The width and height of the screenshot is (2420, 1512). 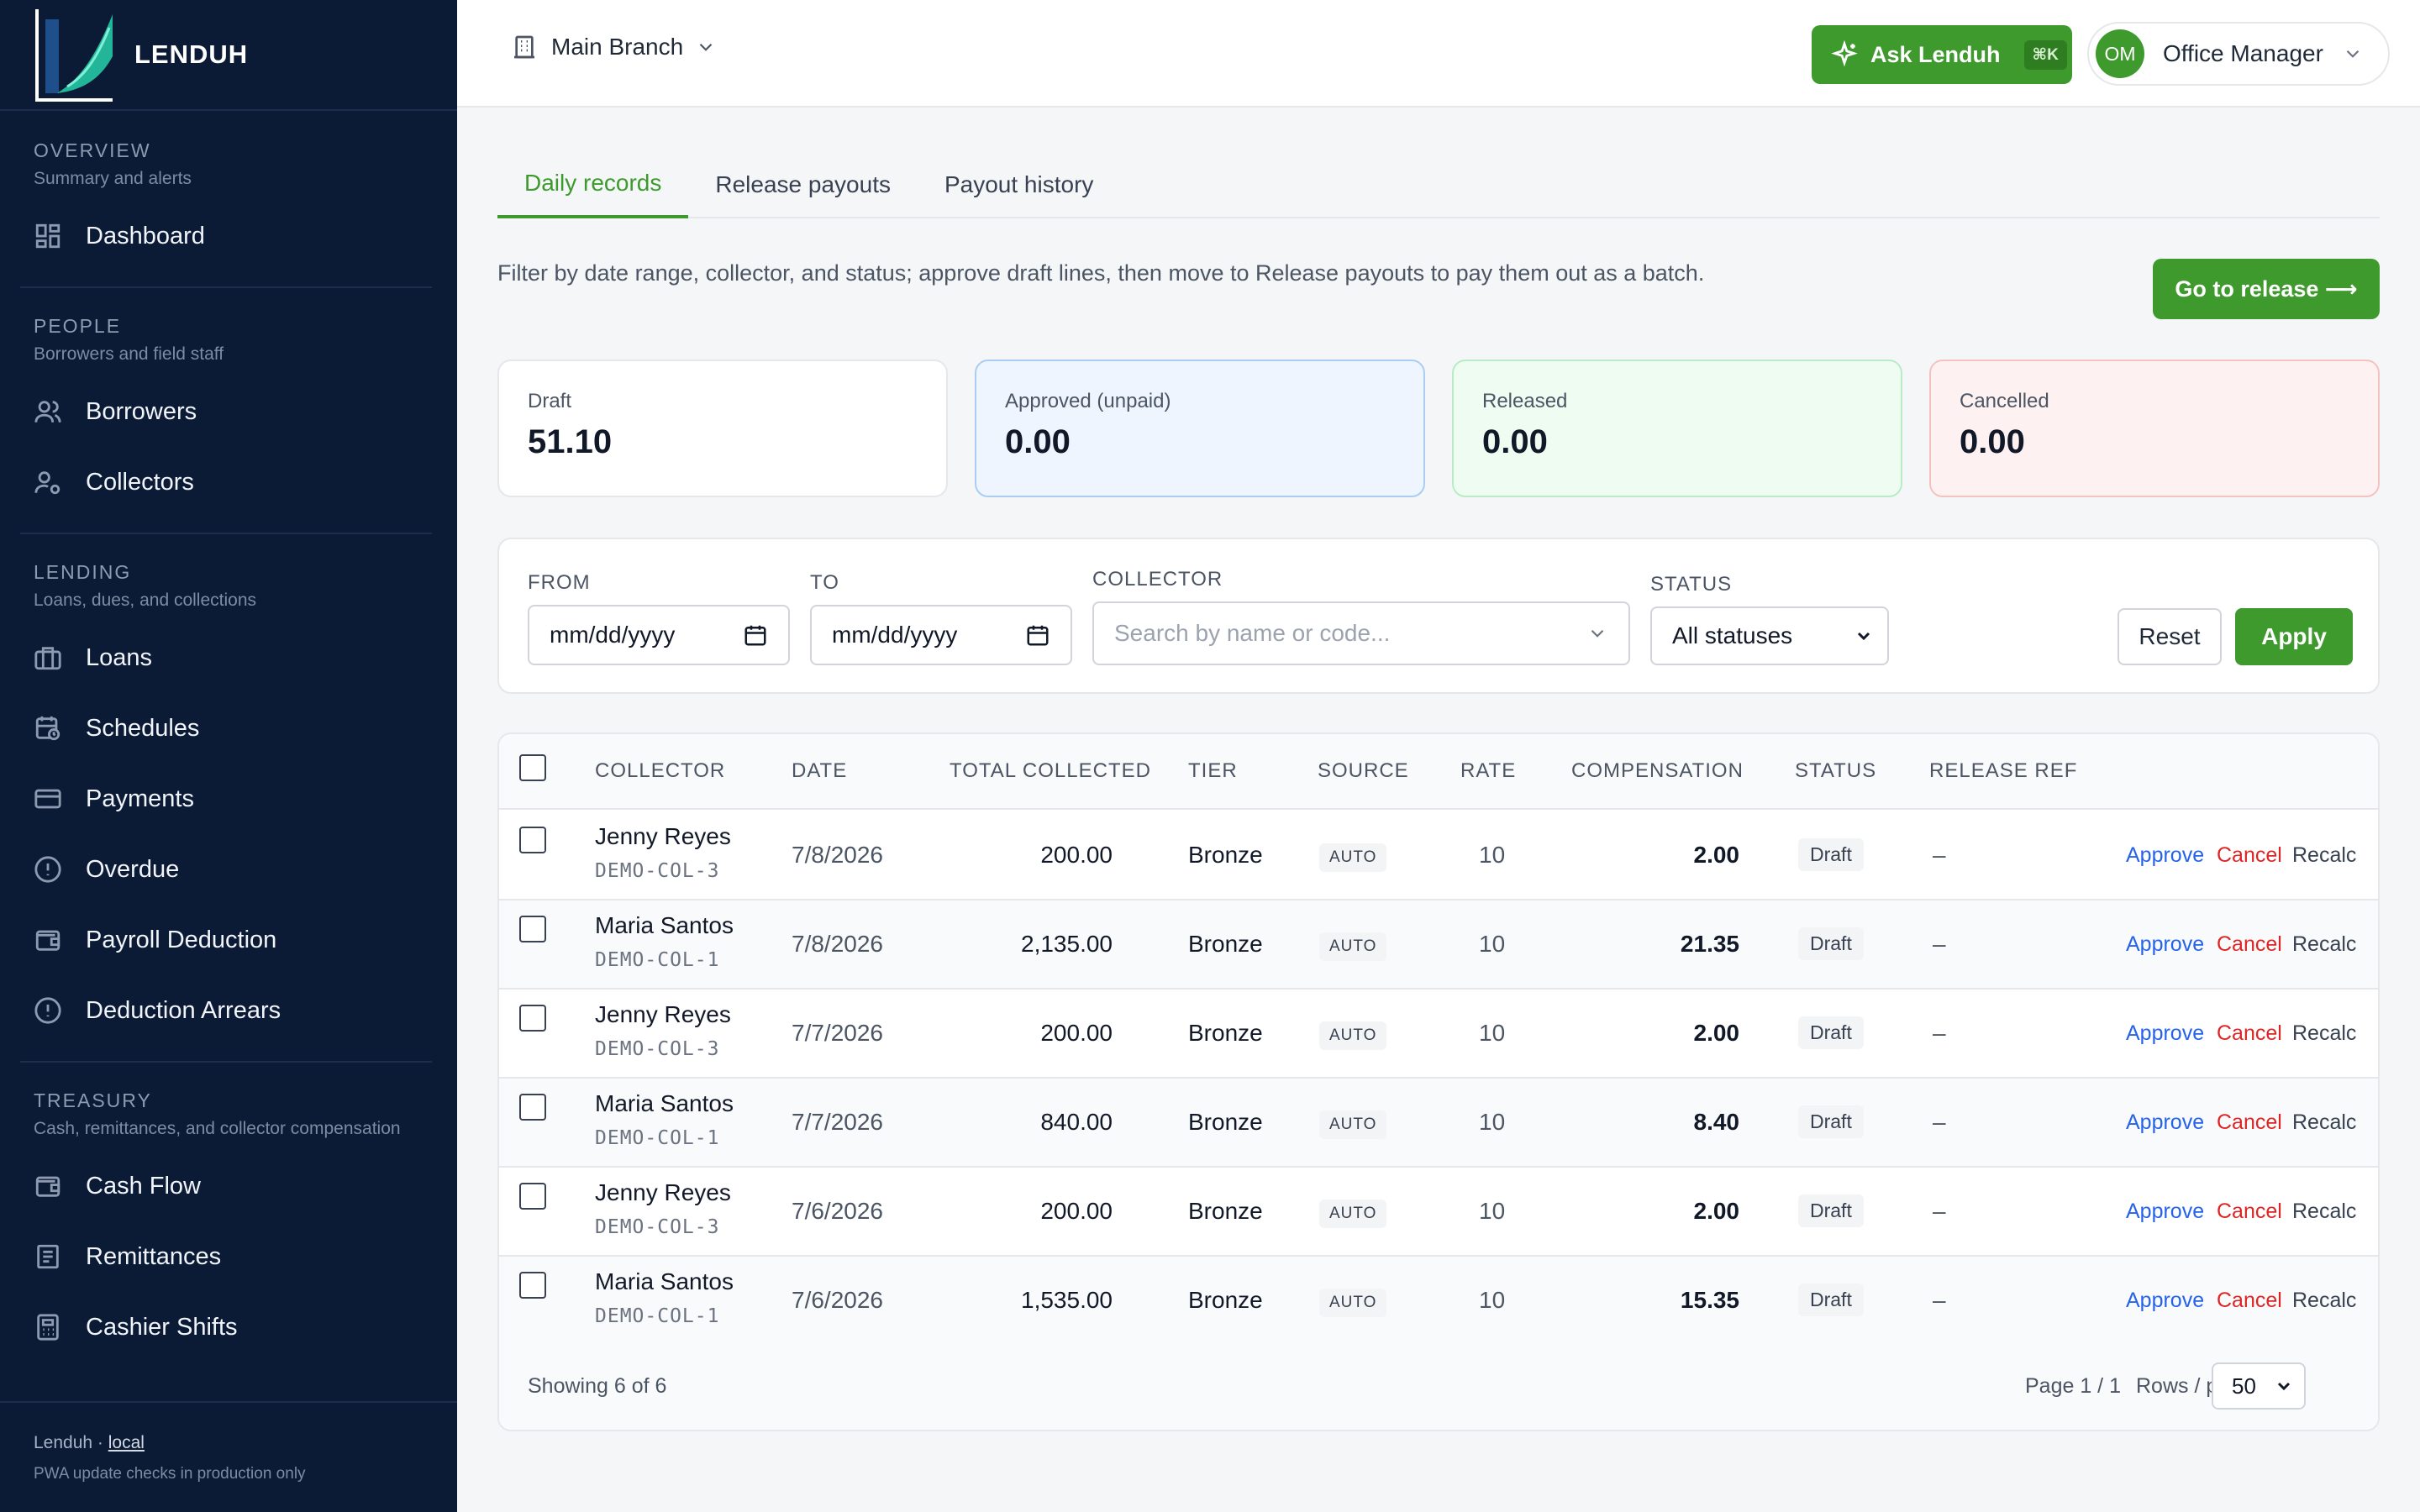 I want to click on collector-code: DEMO-COL-3, so click(x=658, y=871).